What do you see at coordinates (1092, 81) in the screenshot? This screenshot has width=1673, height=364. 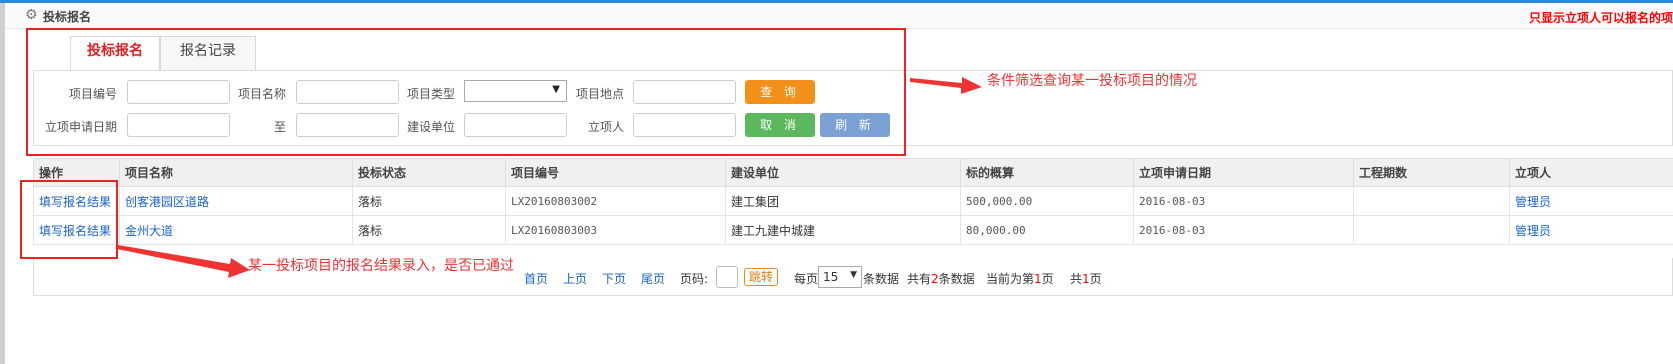 I see `filter-annotation: 条件筛选查询某一投标项目的情况` at bounding box center [1092, 81].